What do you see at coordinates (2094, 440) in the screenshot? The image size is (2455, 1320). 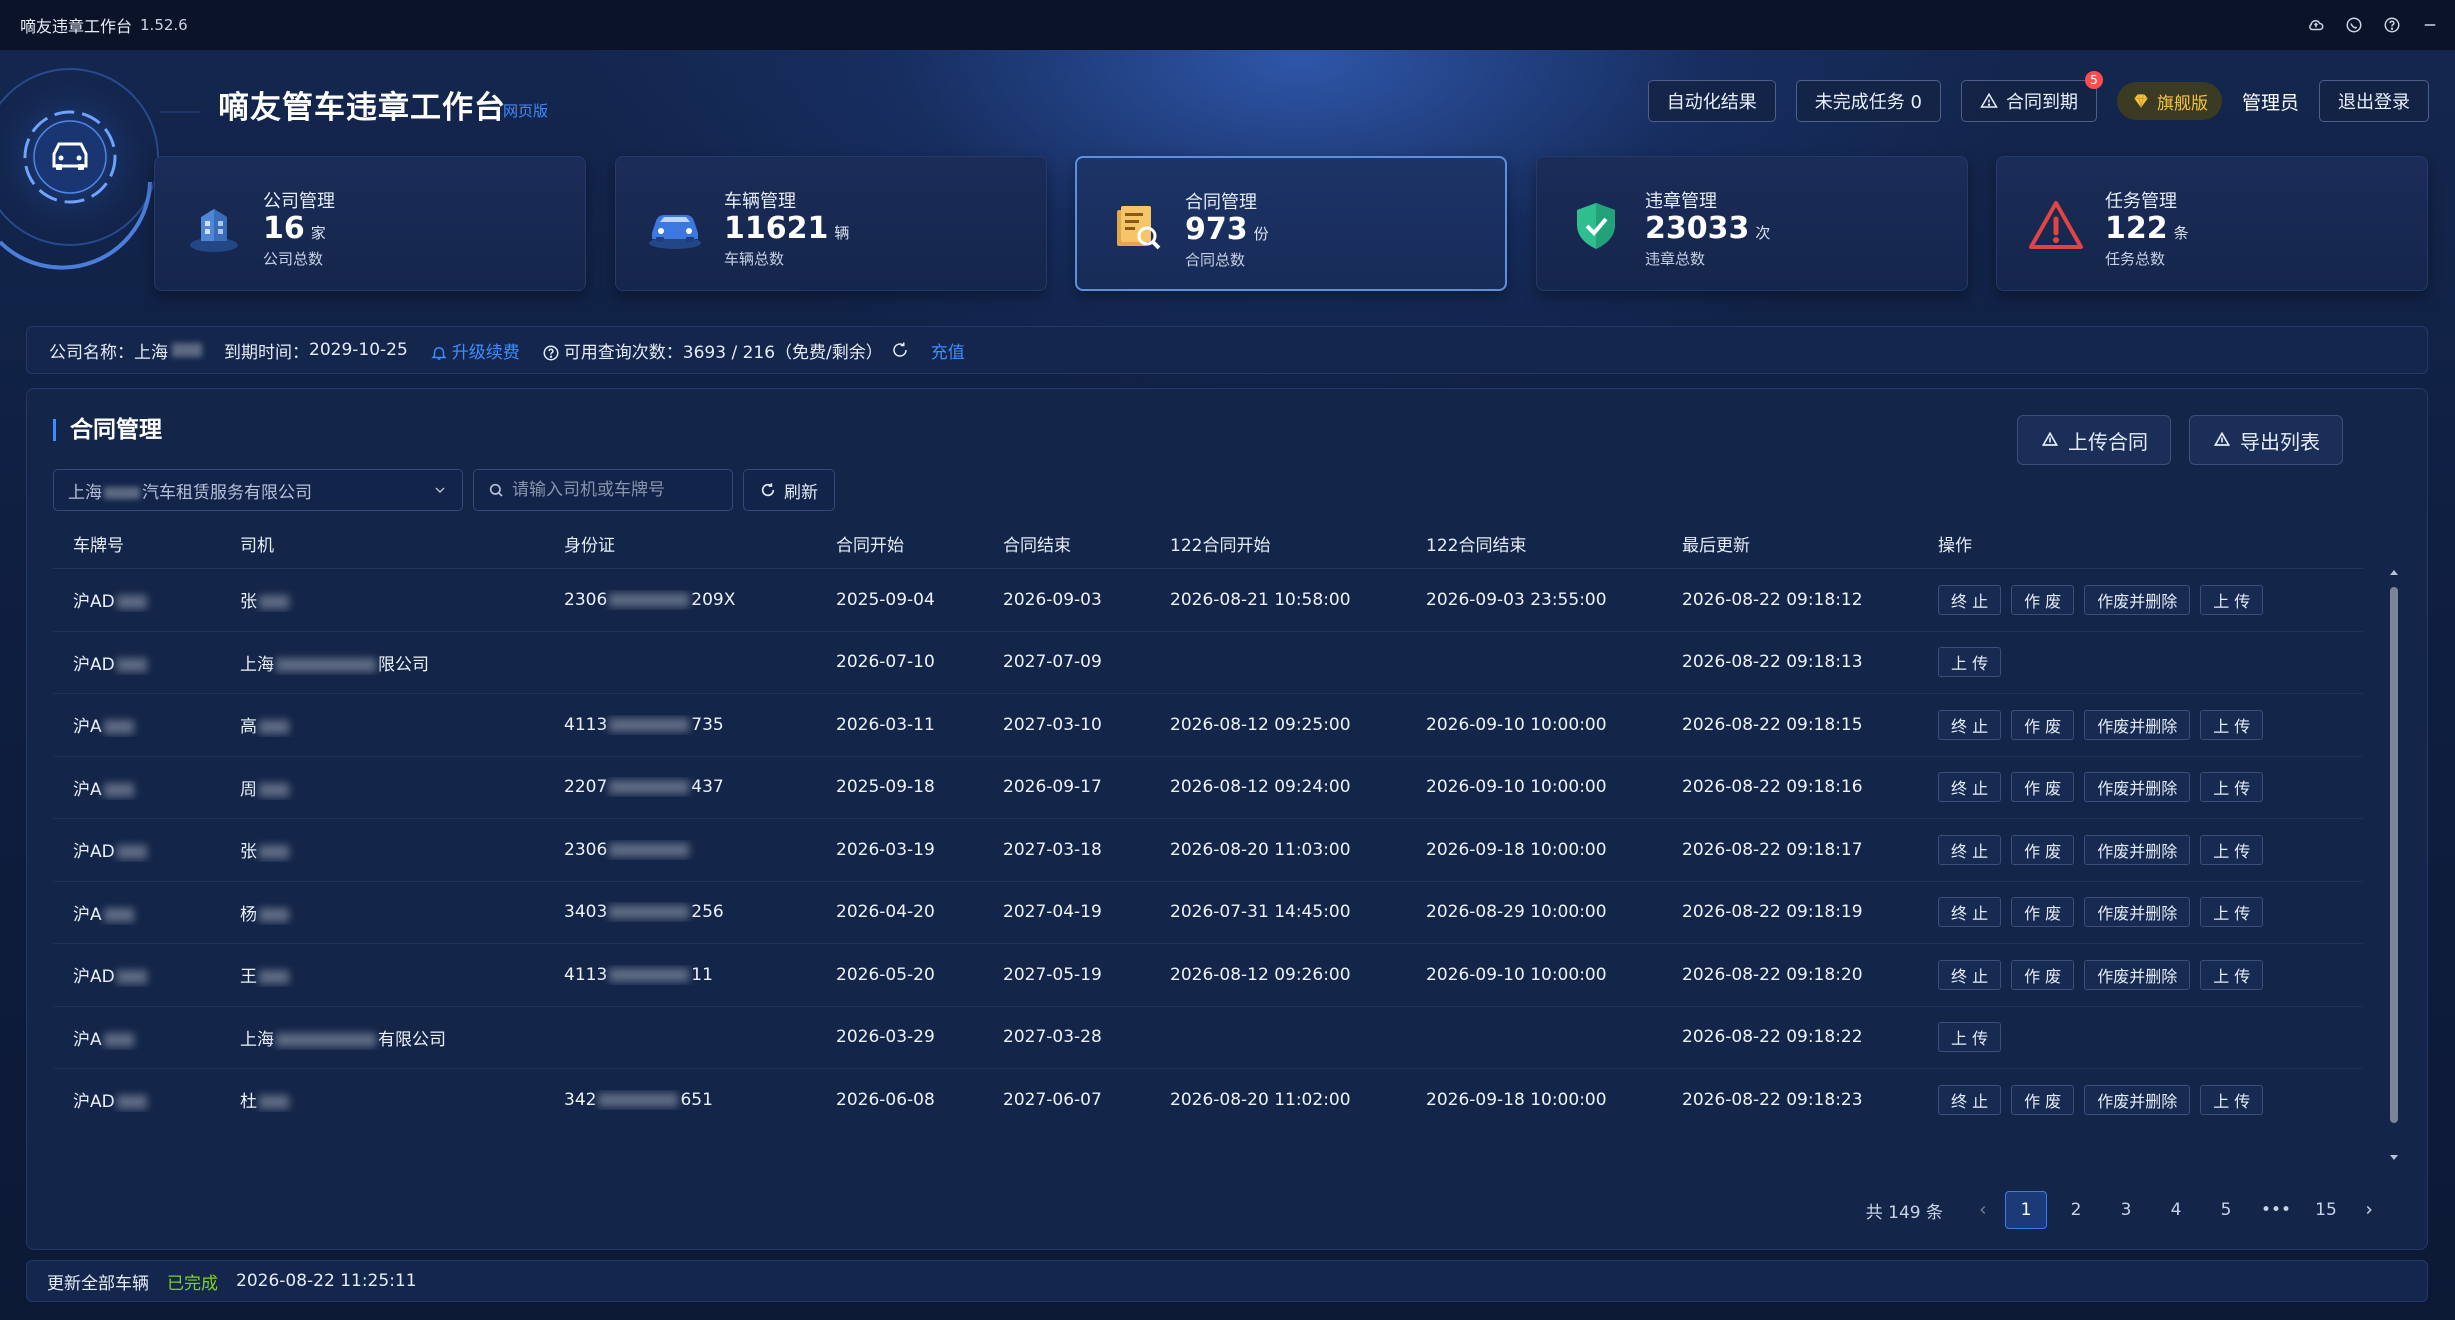 I see `upload-contract-button: 上传合同` at bounding box center [2094, 440].